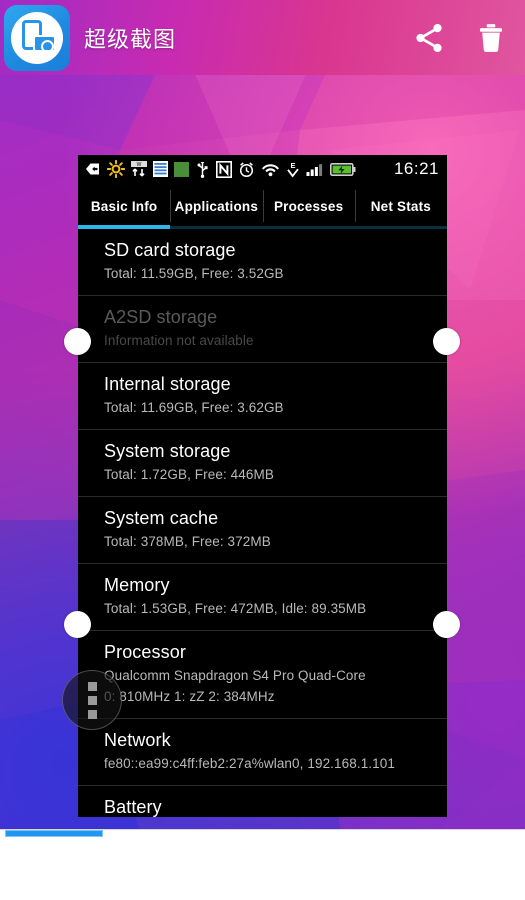 The height and width of the screenshot is (900, 525). I want to click on tab-basic-info: Basic Info, so click(124, 206).